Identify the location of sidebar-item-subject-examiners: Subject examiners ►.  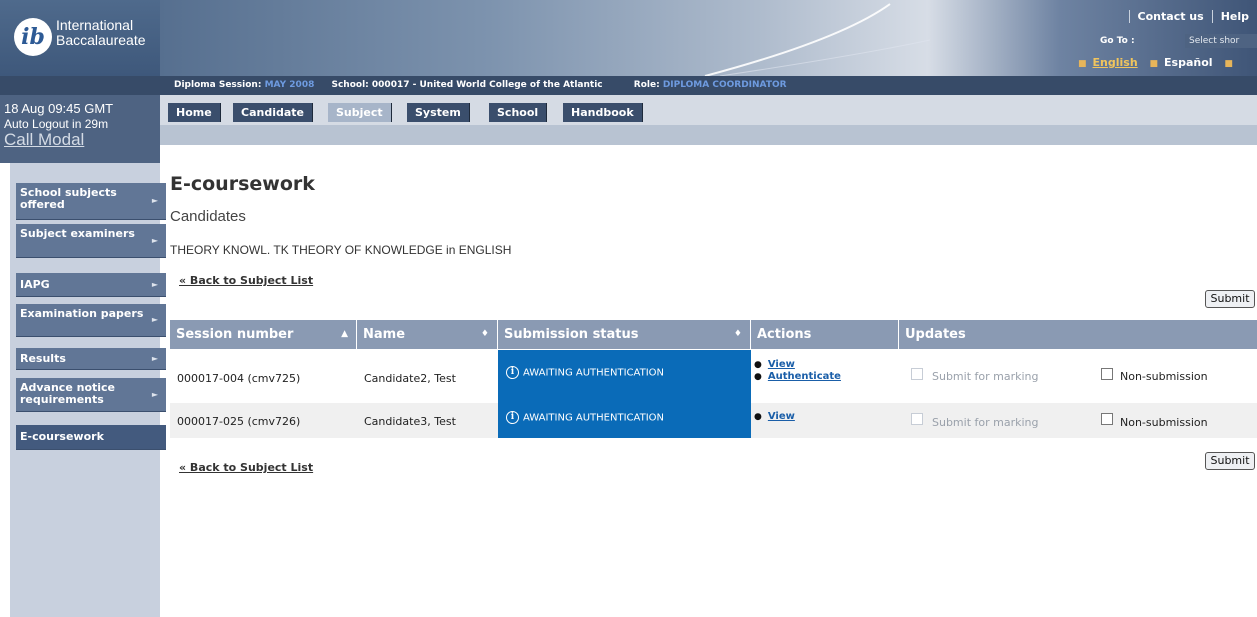
(91, 241).